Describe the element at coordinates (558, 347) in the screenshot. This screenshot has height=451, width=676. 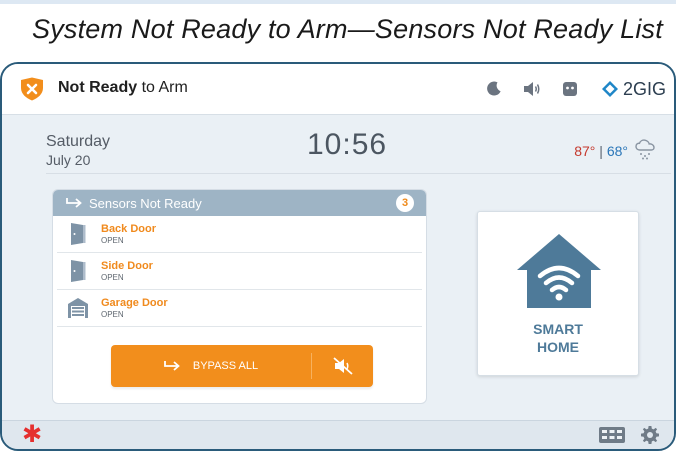
I see `smart-home-label-line2: HOME` at that location.